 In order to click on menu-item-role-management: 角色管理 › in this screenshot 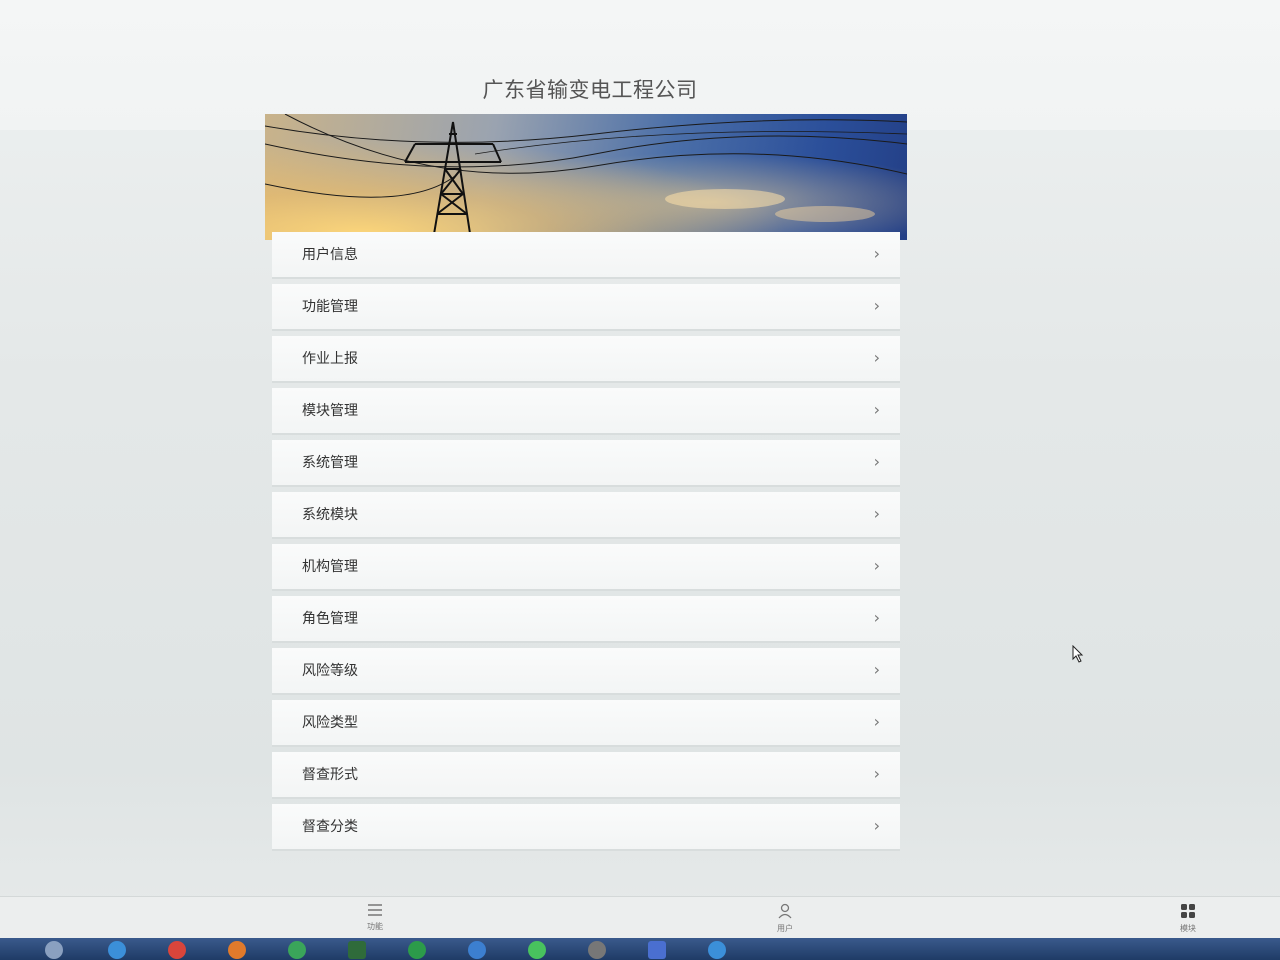, I will do `click(586, 619)`.